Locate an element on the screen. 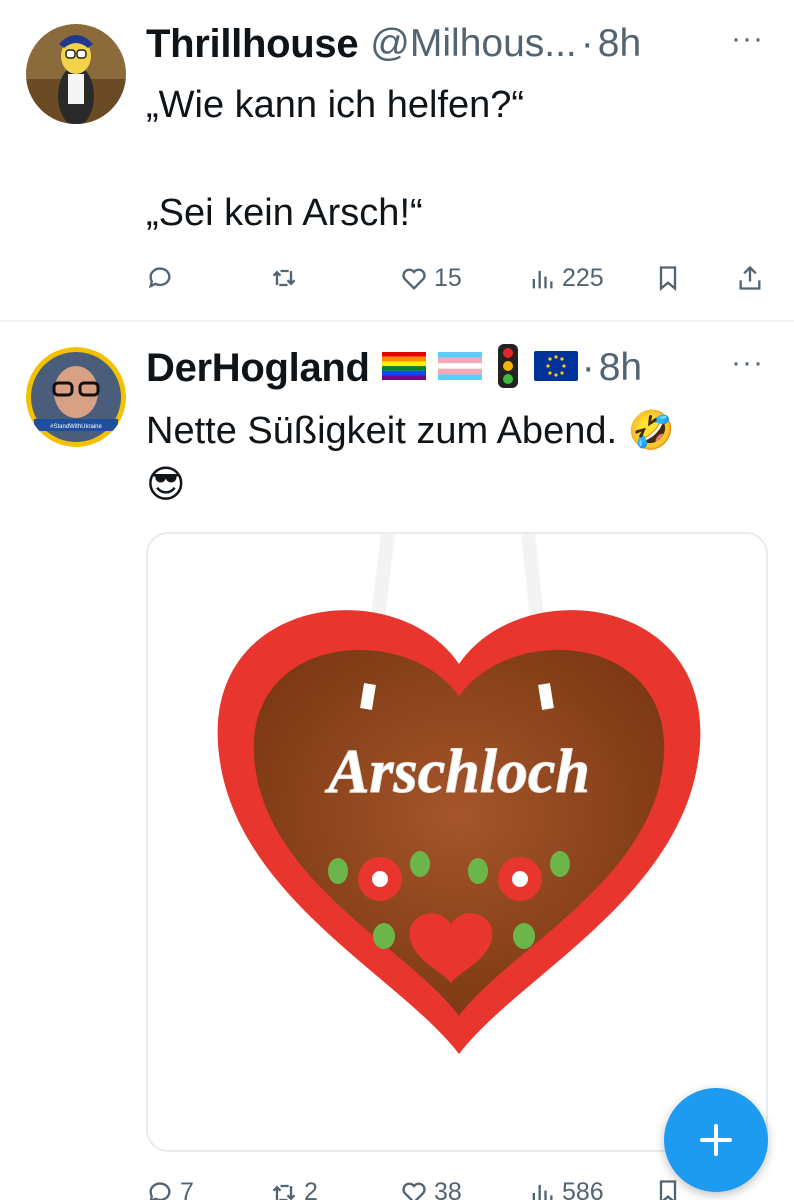 This screenshot has width=794, height=1200. reply-count: 7 is located at coordinates (187, 1189).